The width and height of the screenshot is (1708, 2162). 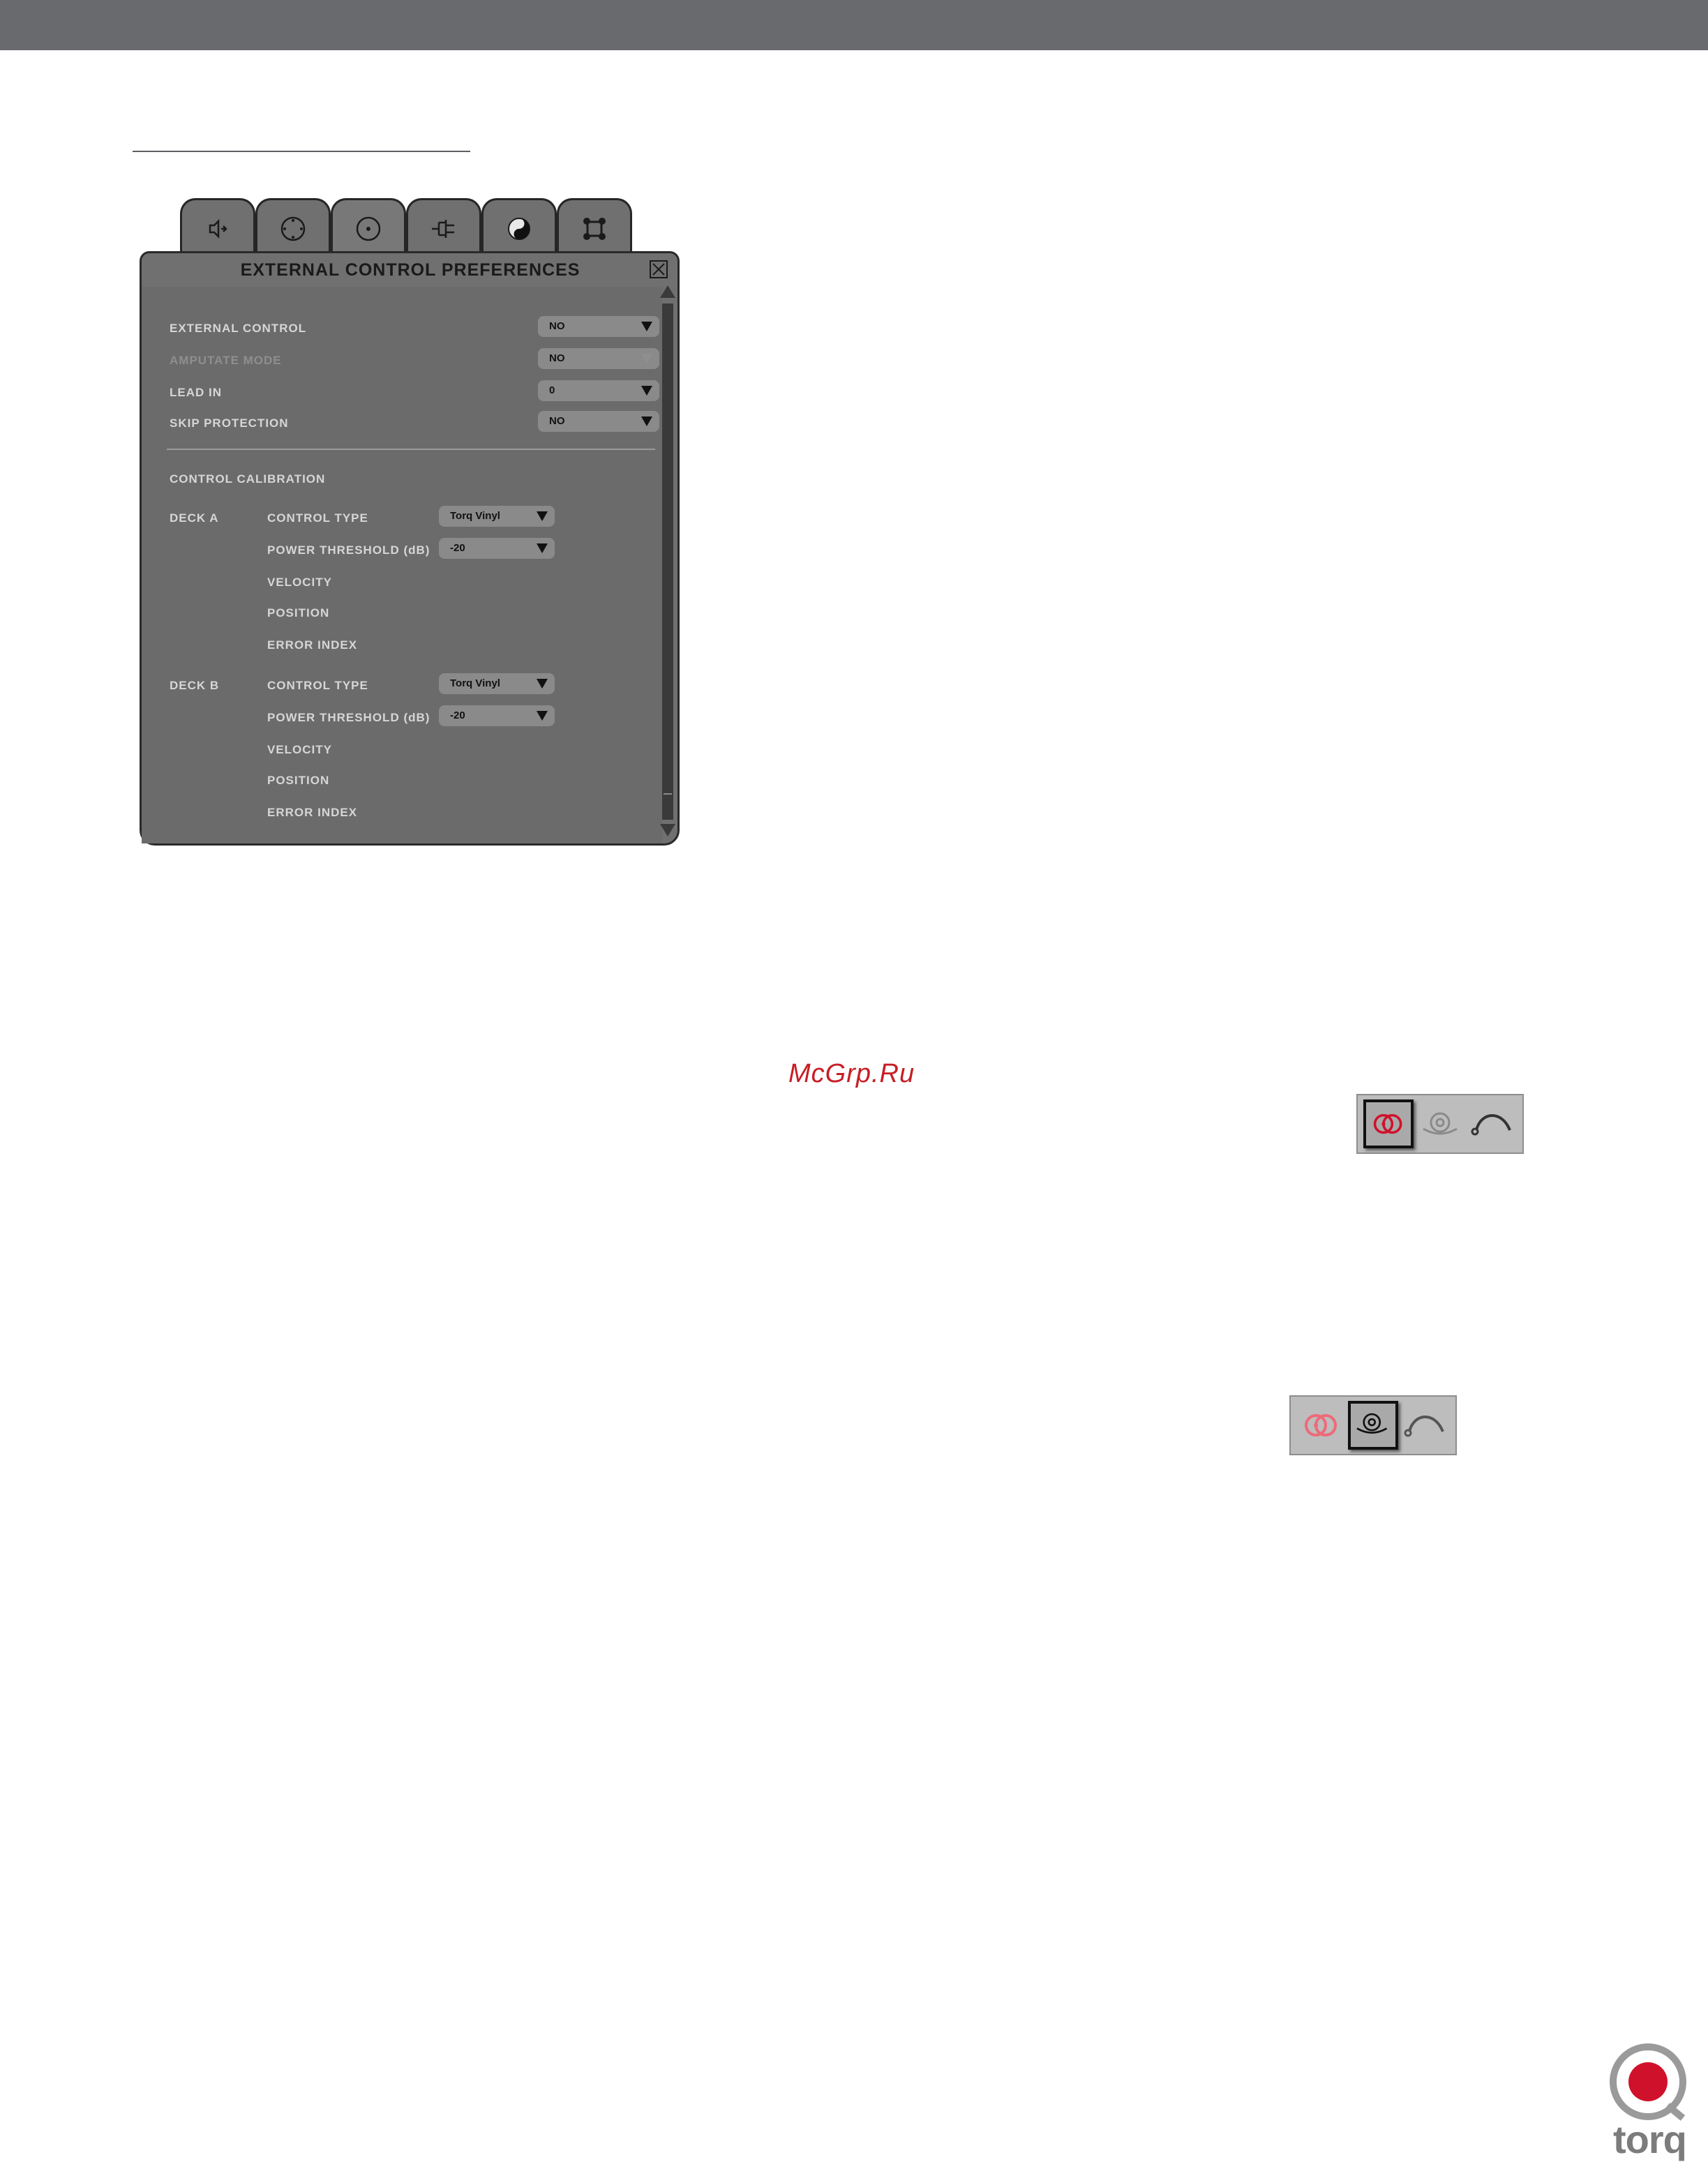 I want to click on external-control-value: NO, so click(x=557, y=326).